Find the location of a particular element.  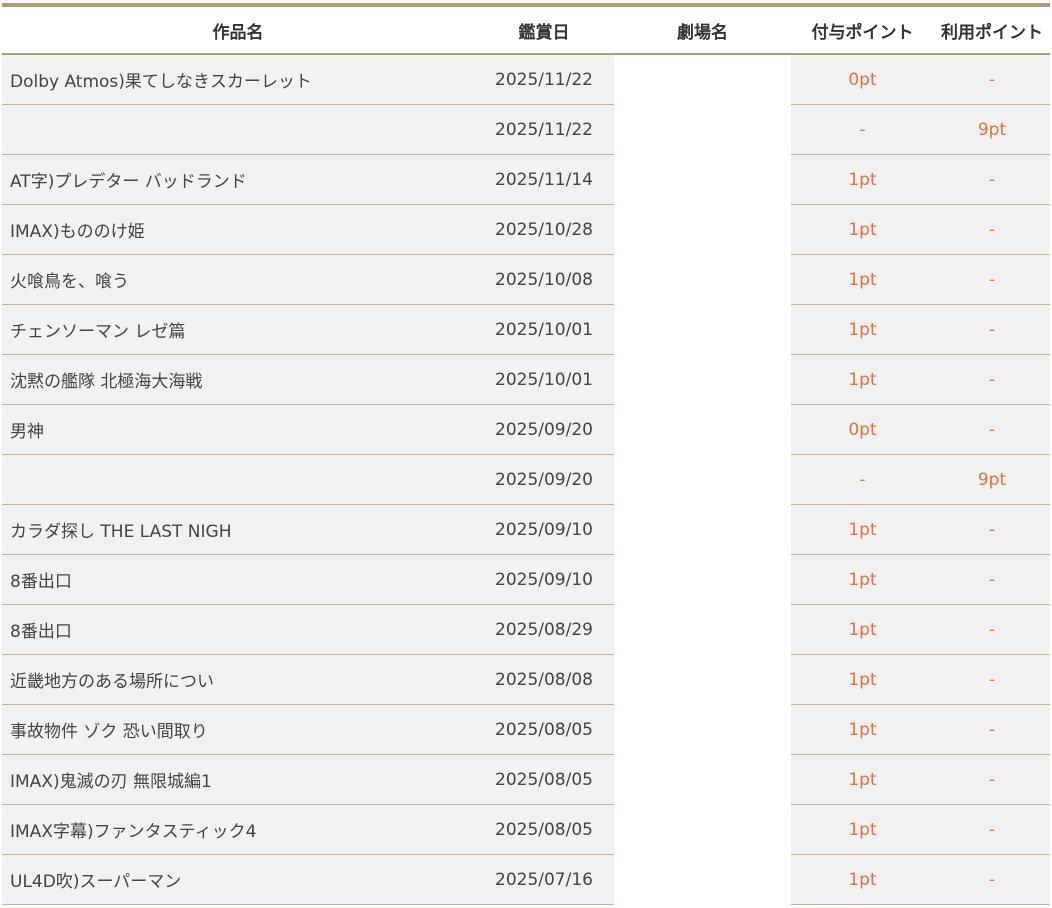

cell-date: 2025/11/14 is located at coordinates (544, 179).